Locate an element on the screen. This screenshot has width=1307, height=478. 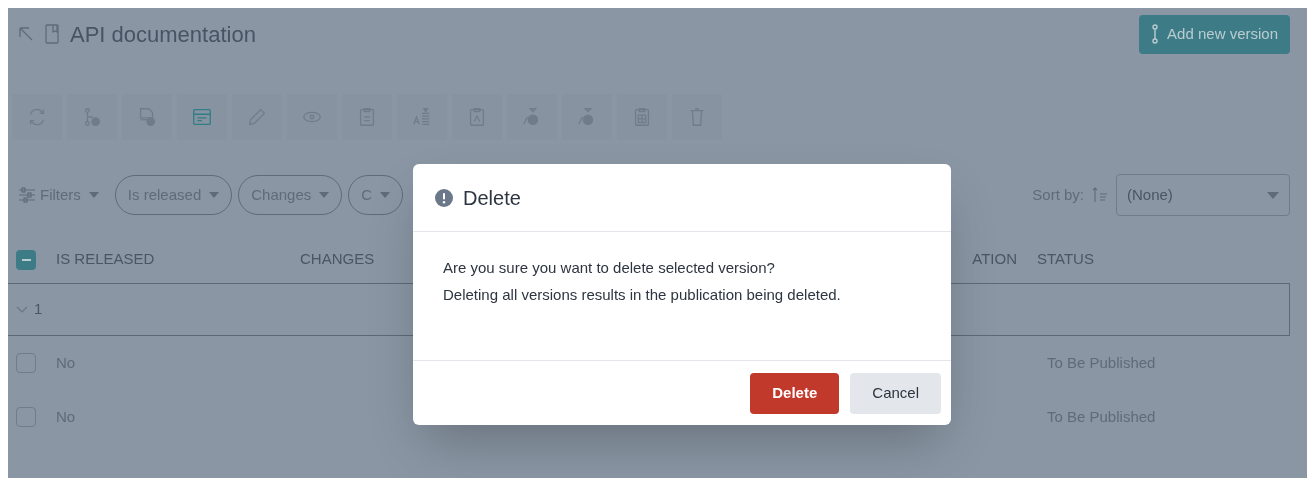
book-icon is located at coordinates (52, 34).